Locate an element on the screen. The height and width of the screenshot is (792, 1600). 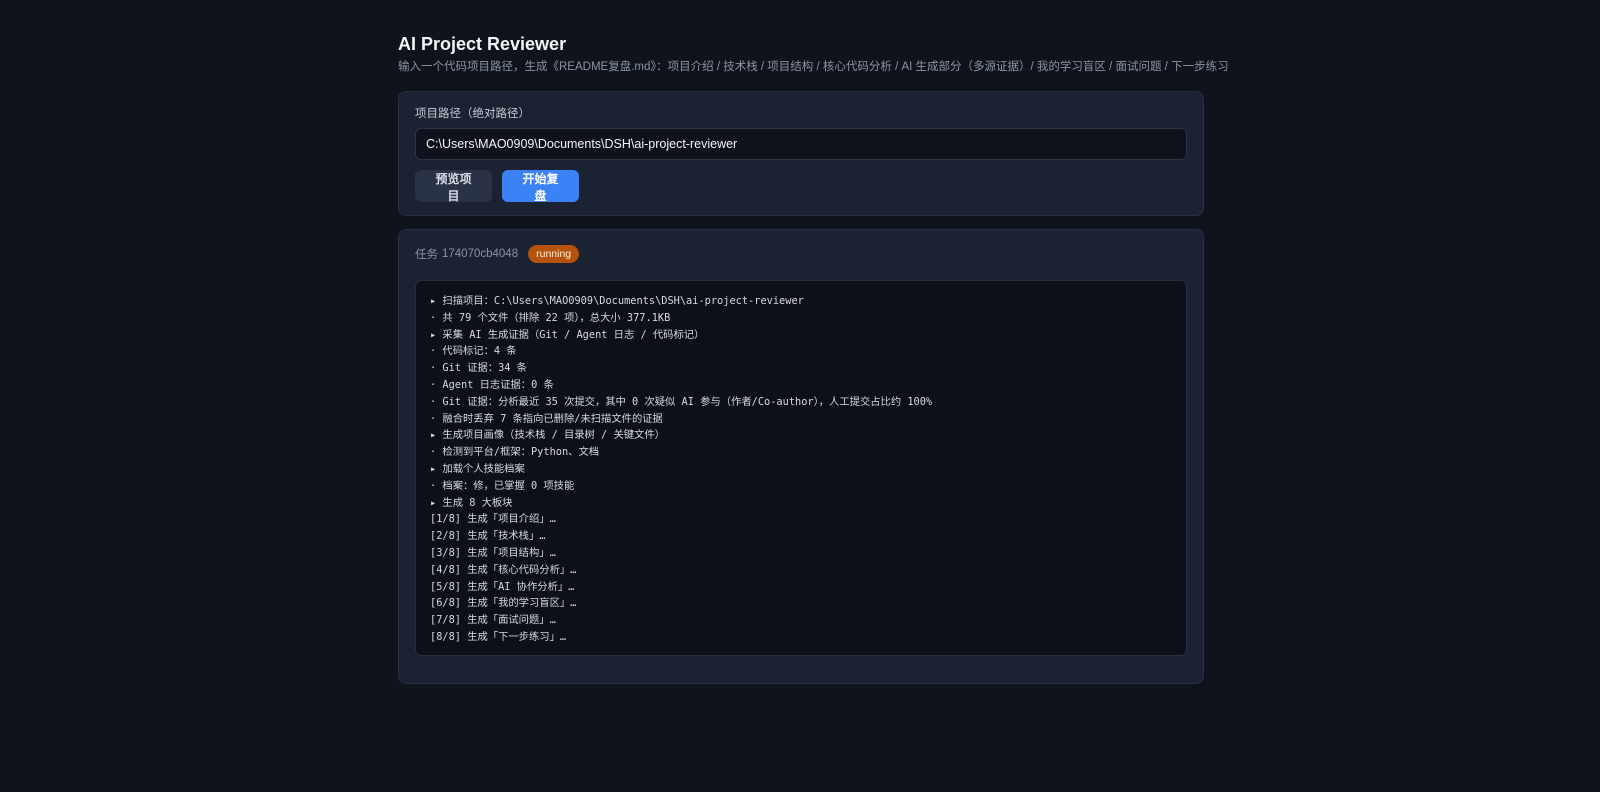
log-line: · 共 79 个文件（排除 22 项），总大小 377.1KB is located at coordinates (550, 317).